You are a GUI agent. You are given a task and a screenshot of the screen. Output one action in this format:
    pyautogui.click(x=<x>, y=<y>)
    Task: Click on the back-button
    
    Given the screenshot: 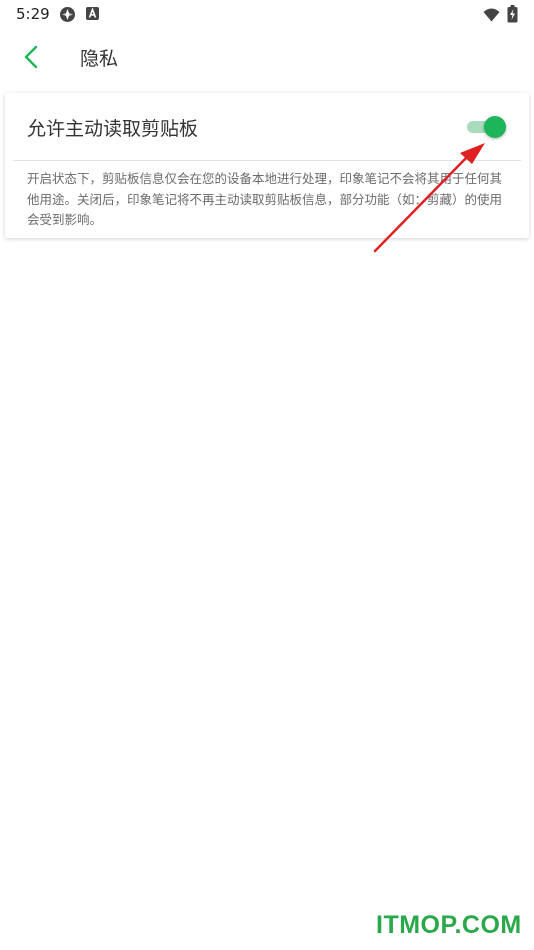 What is the action you would take?
    pyautogui.click(x=31, y=59)
    